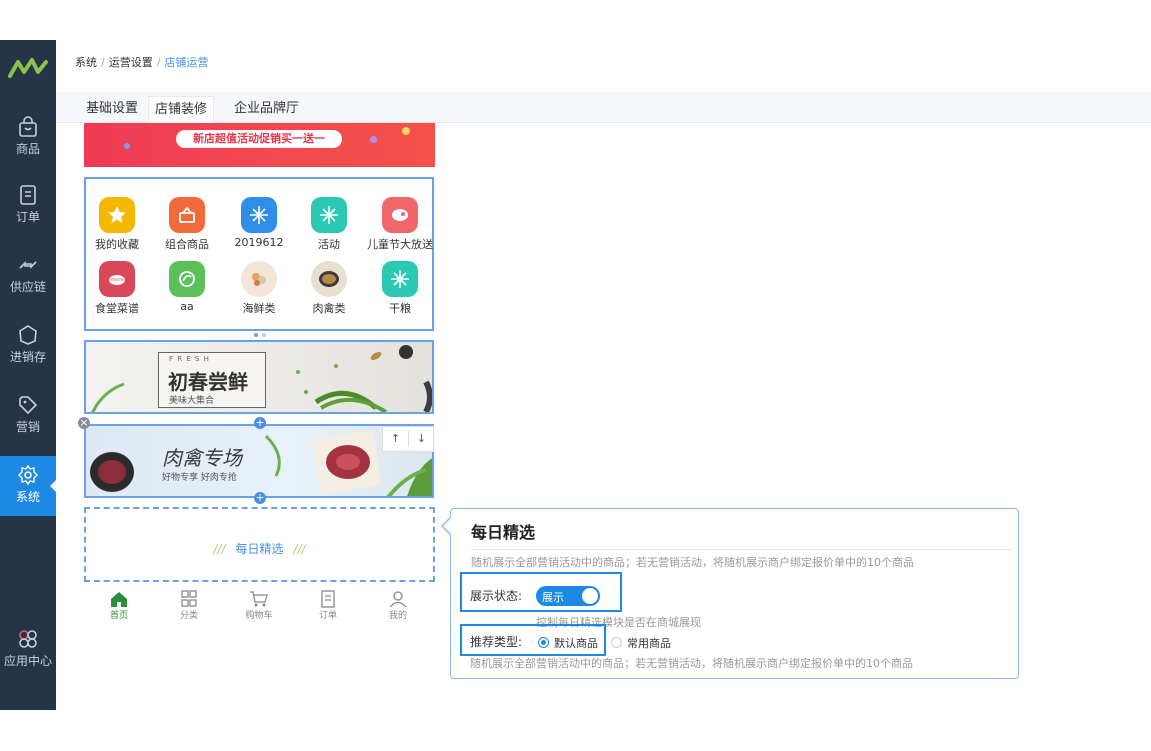  Describe the element at coordinates (28, 650) in the screenshot. I see `sidebar-item-app-center: 应用中心` at that location.